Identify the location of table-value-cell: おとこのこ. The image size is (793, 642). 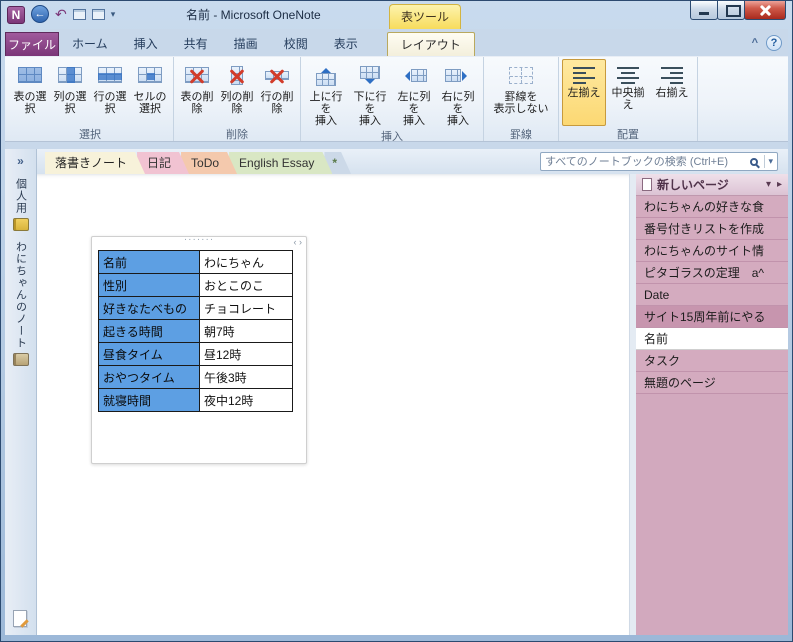
(246, 285).